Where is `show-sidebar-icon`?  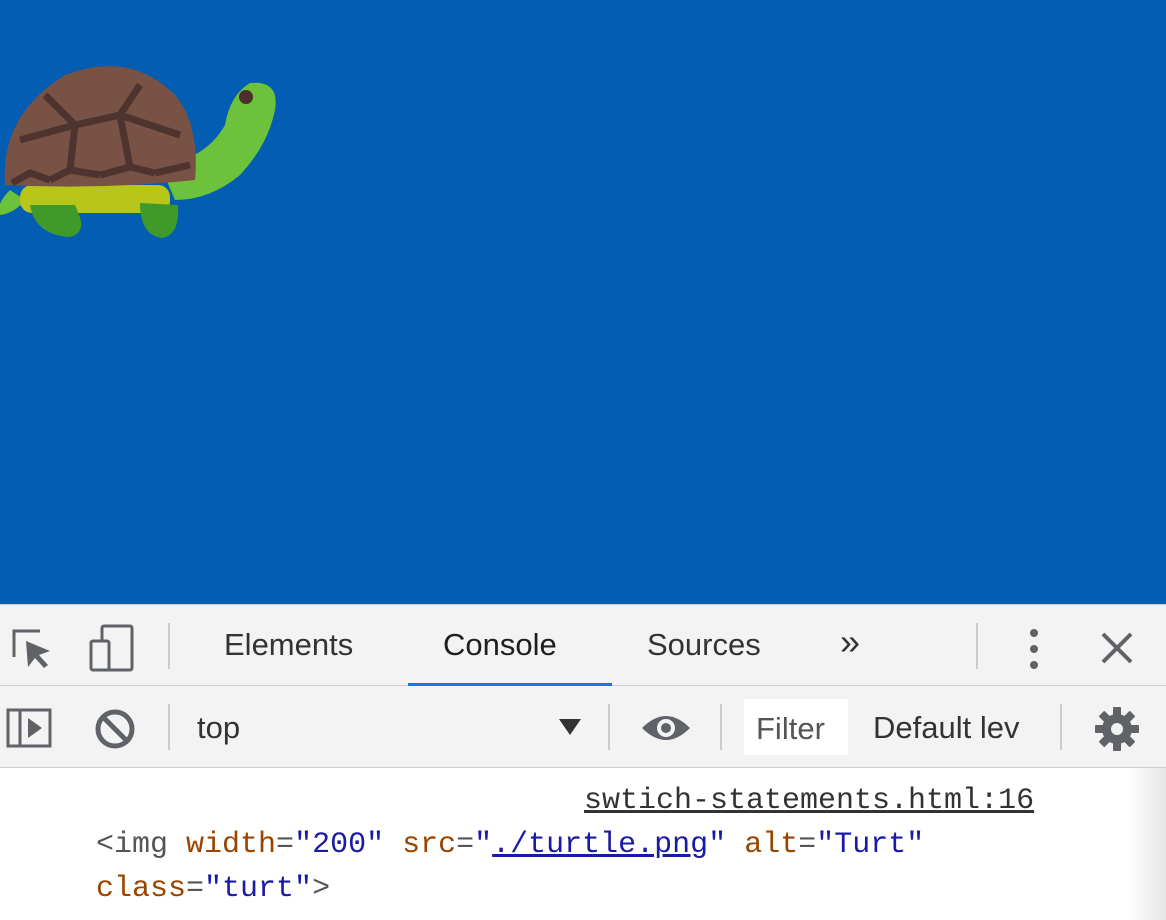 show-sidebar-icon is located at coordinates (29, 728).